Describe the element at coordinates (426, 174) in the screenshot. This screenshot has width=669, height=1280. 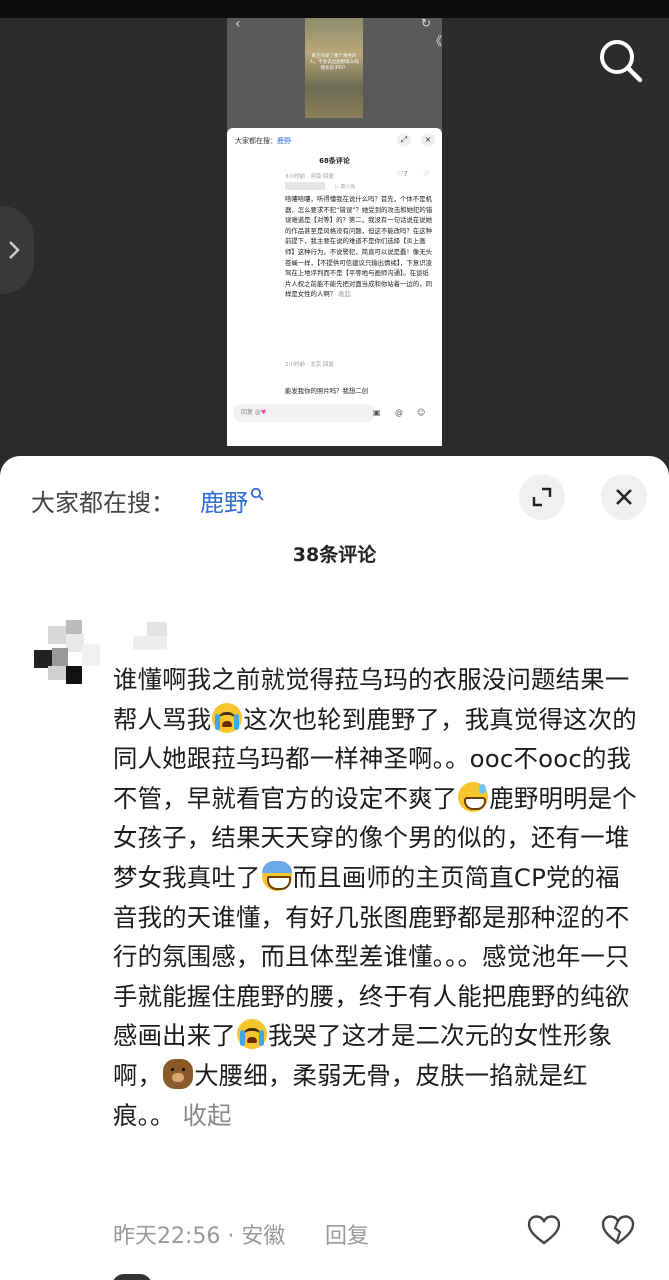
I see `embedded-dislike-icon: ♡` at that location.